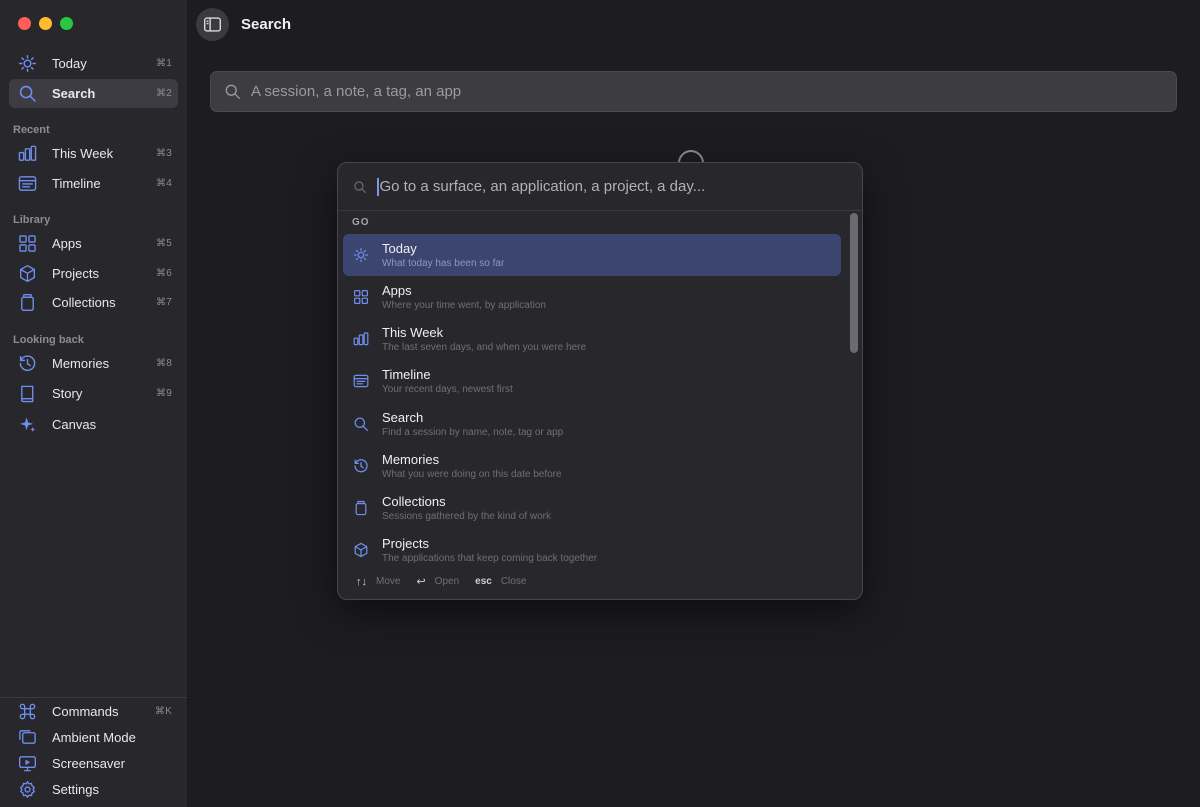  I want to click on book-icon, so click(27, 393).